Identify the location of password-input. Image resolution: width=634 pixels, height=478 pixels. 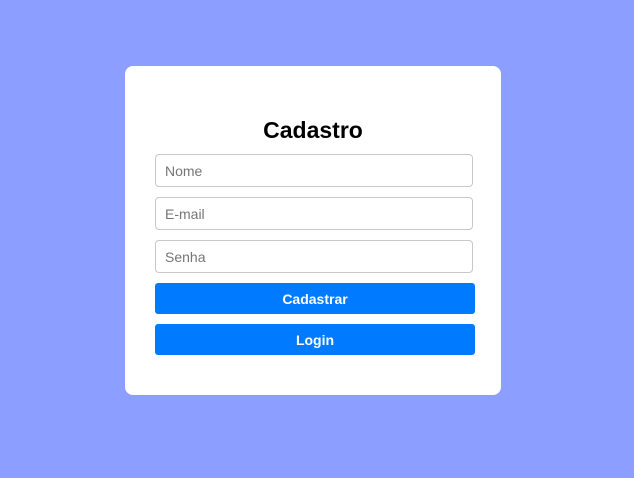
(314, 256).